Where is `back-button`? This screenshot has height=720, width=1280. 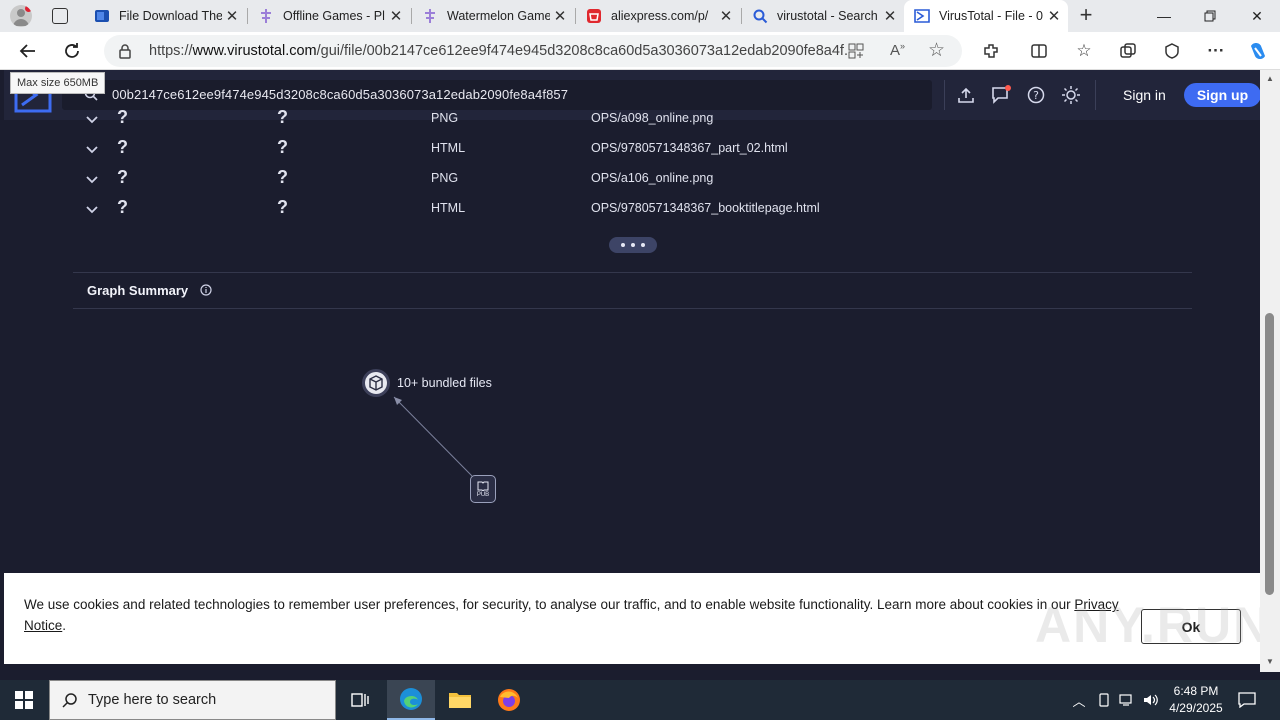 back-button is located at coordinates (28, 51).